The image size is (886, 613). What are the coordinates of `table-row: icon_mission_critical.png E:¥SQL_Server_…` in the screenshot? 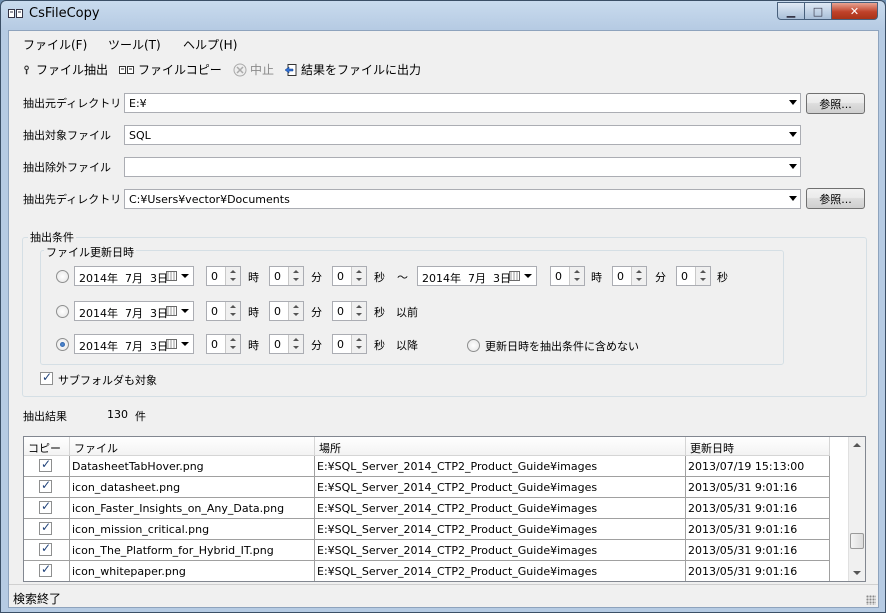 It's located at (427, 529).